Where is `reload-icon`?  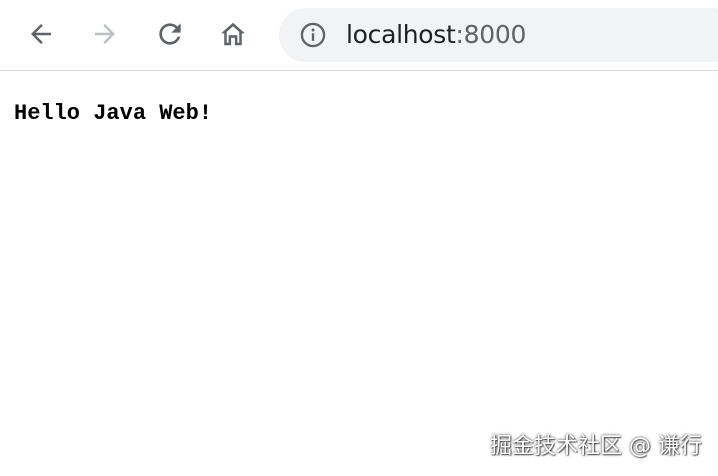 reload-icon is located at coordinates (170, 34).